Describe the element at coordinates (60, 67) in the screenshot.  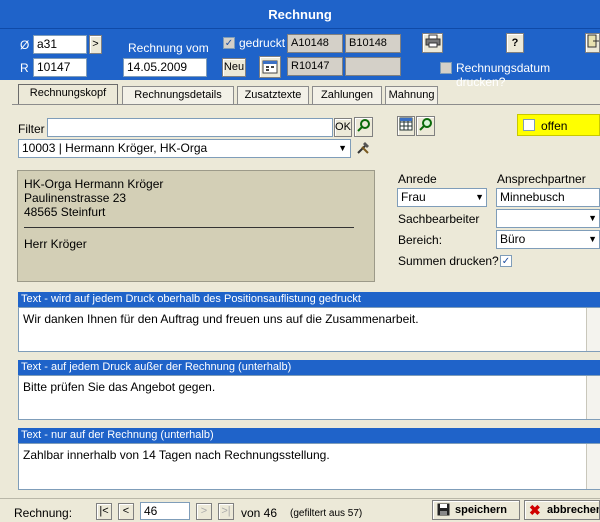
I see `r-input: 10147` at that location.